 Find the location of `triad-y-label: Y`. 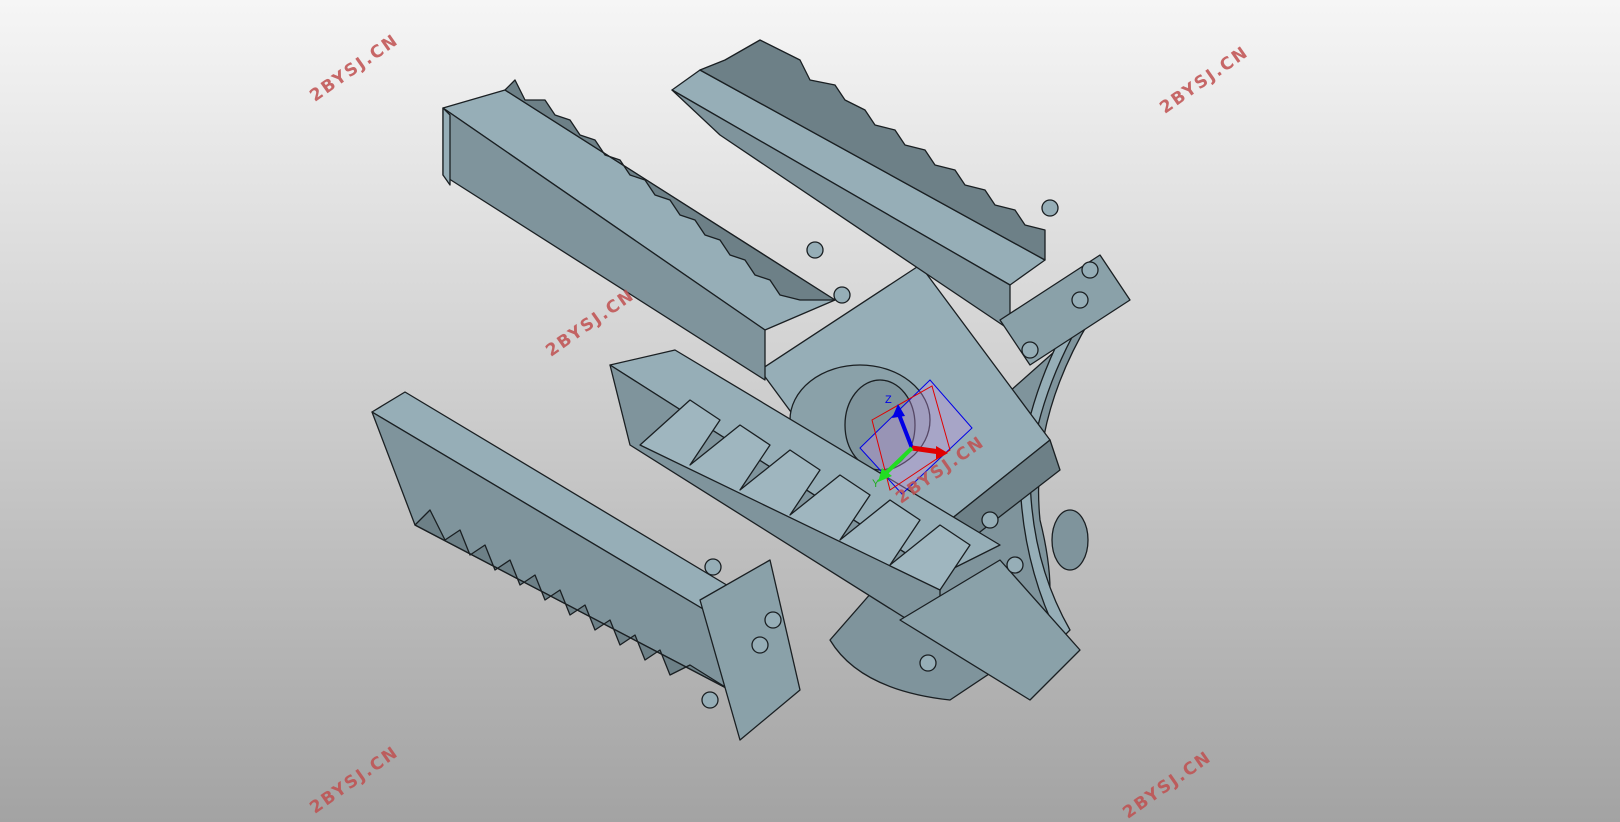

triad-y-label: Y is located at coordinates (876, 484).